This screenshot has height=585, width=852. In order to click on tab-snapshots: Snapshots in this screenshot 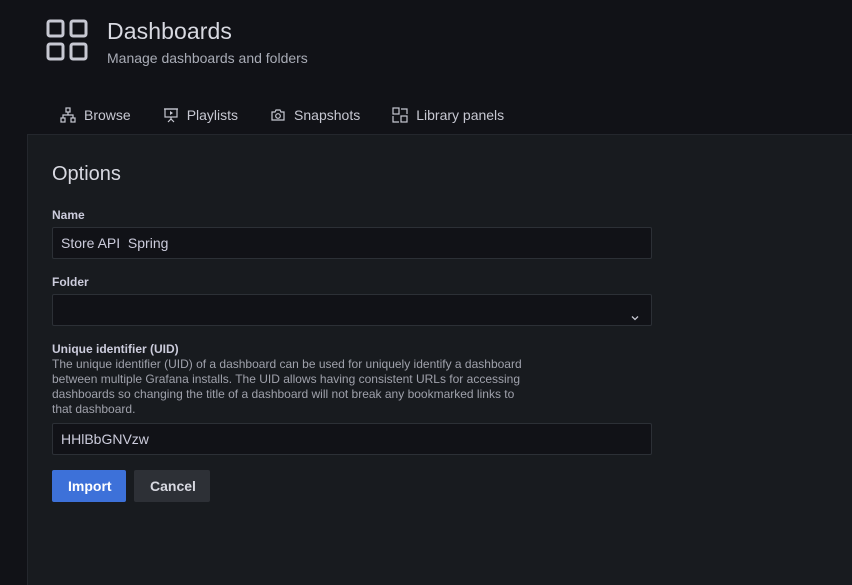, I will do `click(315, 115)`.